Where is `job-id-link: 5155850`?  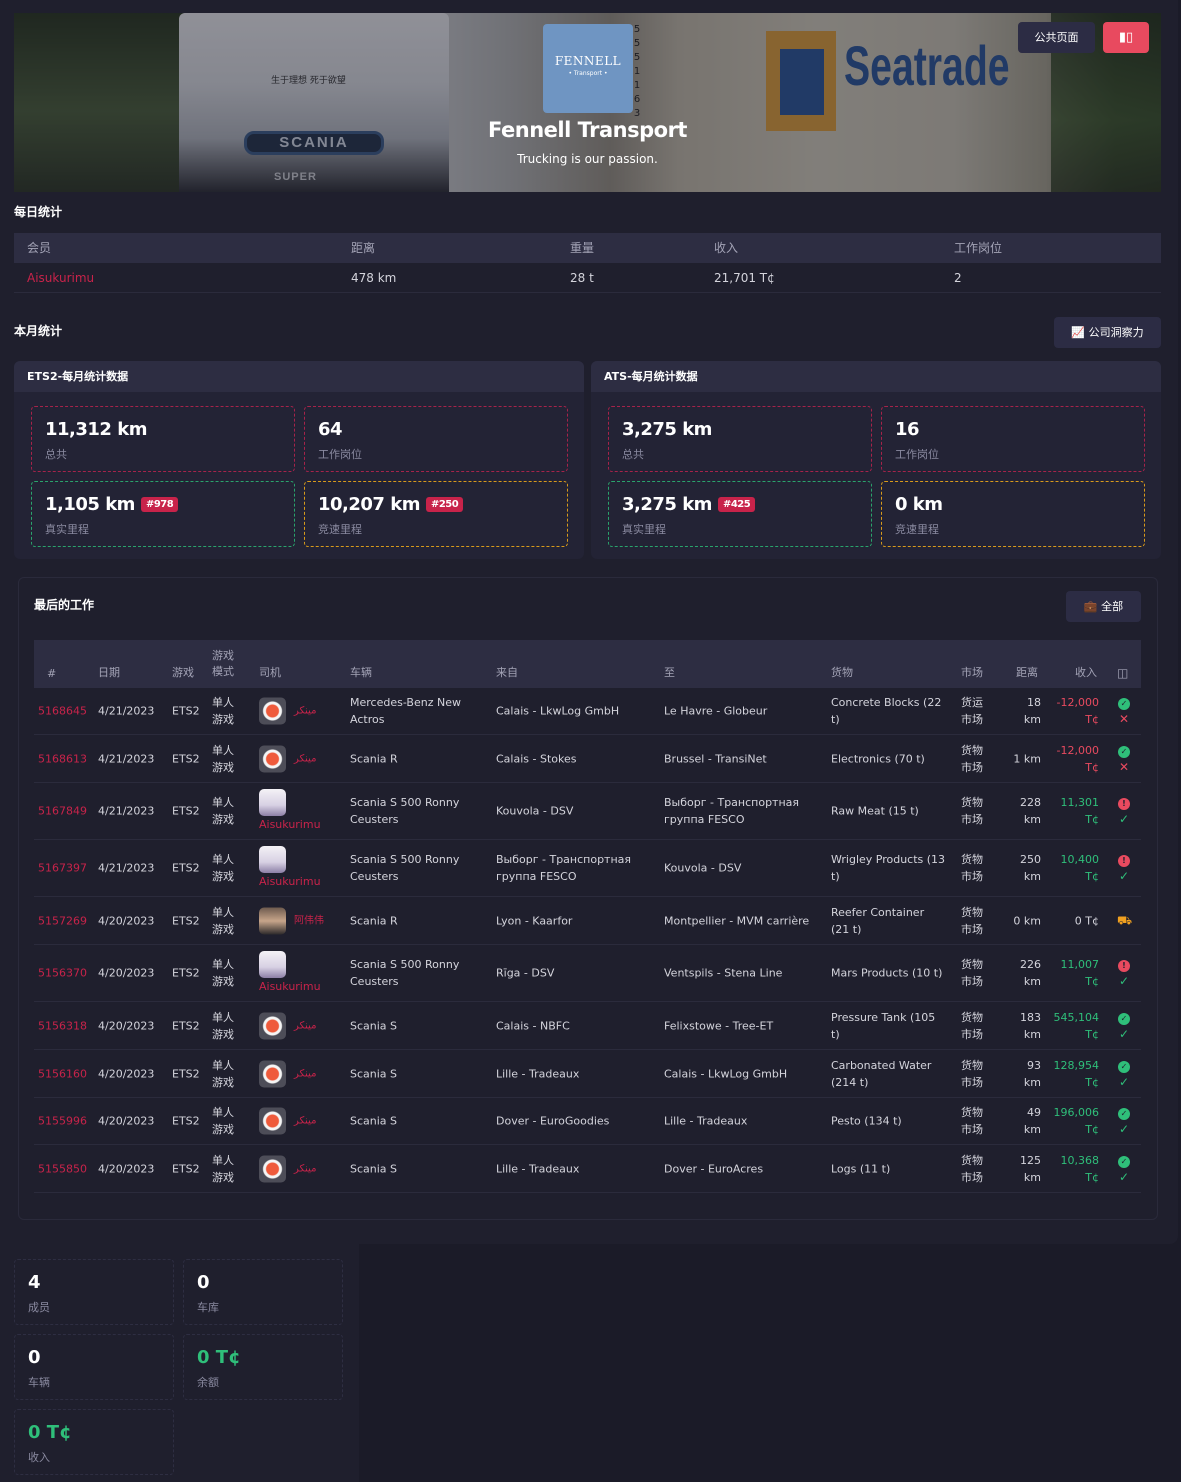 job-id-link: 5155850 is located at coordinates (62, 1168).